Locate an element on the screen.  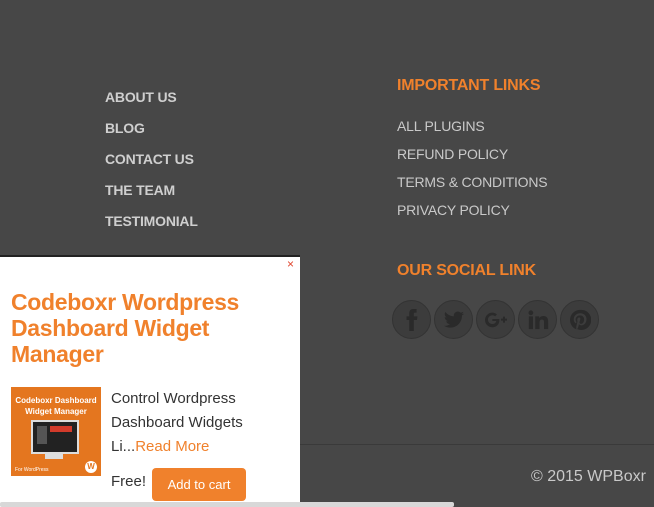
read-more-link: Read More is located at coordinates (172, 446).